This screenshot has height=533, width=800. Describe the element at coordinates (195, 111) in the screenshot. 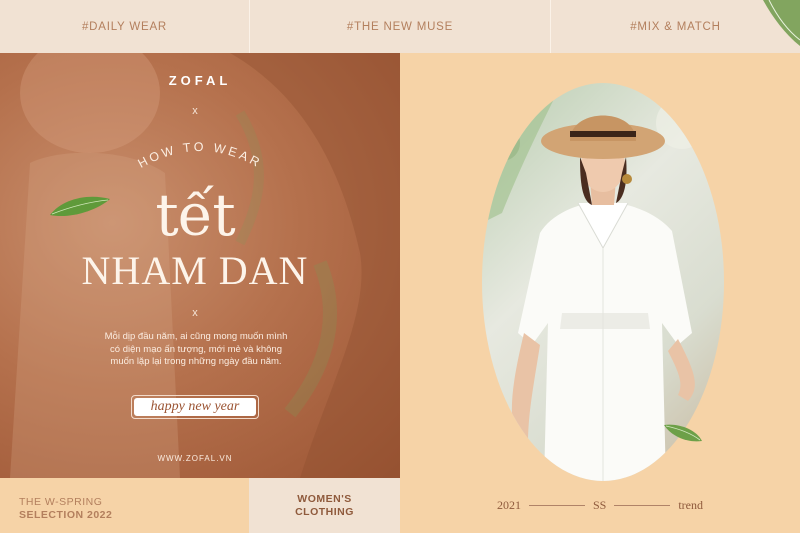

I see `separator-x-top: x` at that location.